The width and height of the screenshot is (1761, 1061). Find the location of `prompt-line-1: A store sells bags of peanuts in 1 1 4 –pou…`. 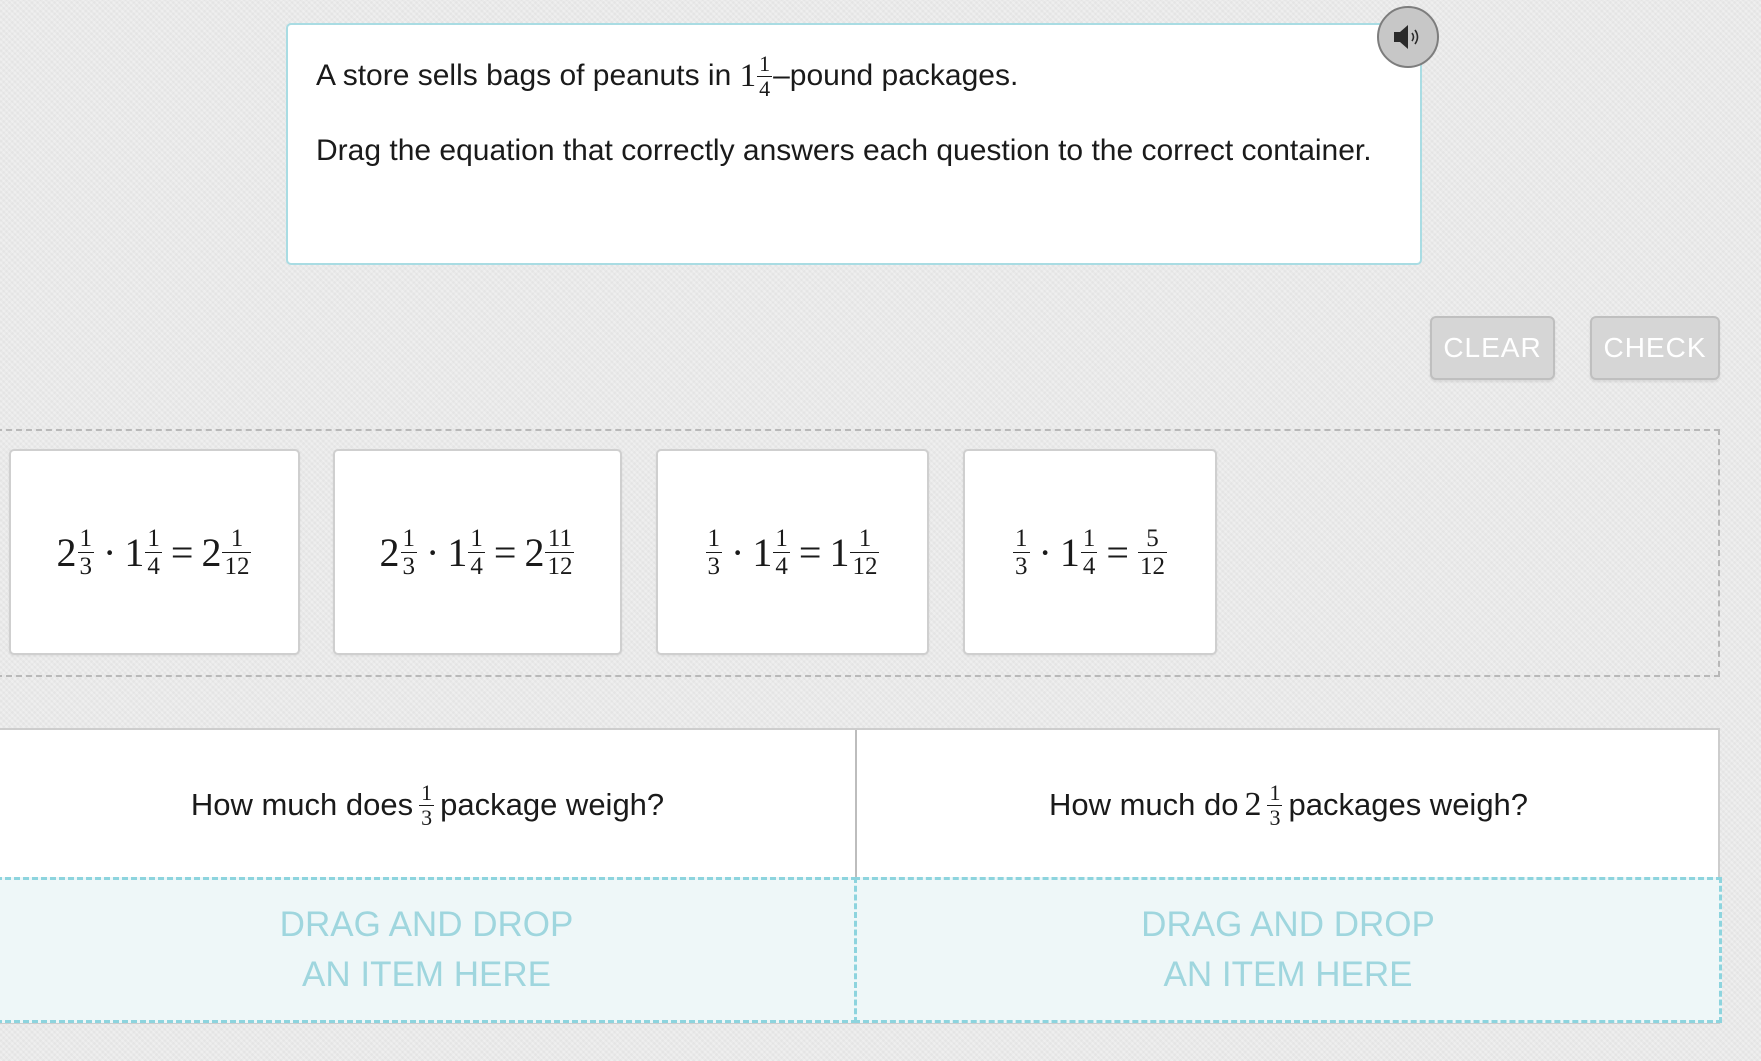

prompt-line-1: A store sells bags of peanuts in 1 1 4 –pou… is located at coordinates (854, 76).